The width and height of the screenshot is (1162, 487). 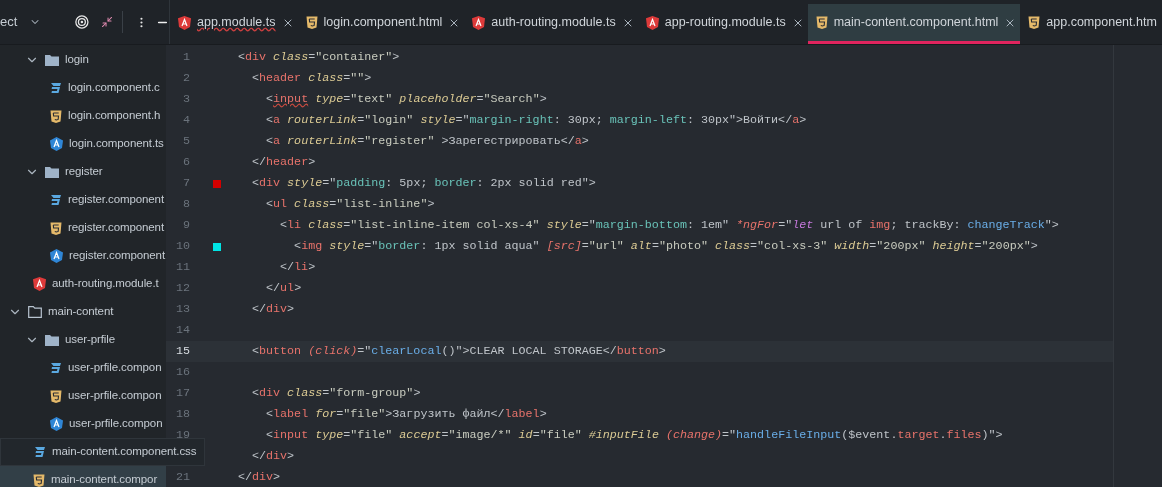 I want to click on code-line: <div class="container">, so click(x=319, y=57).